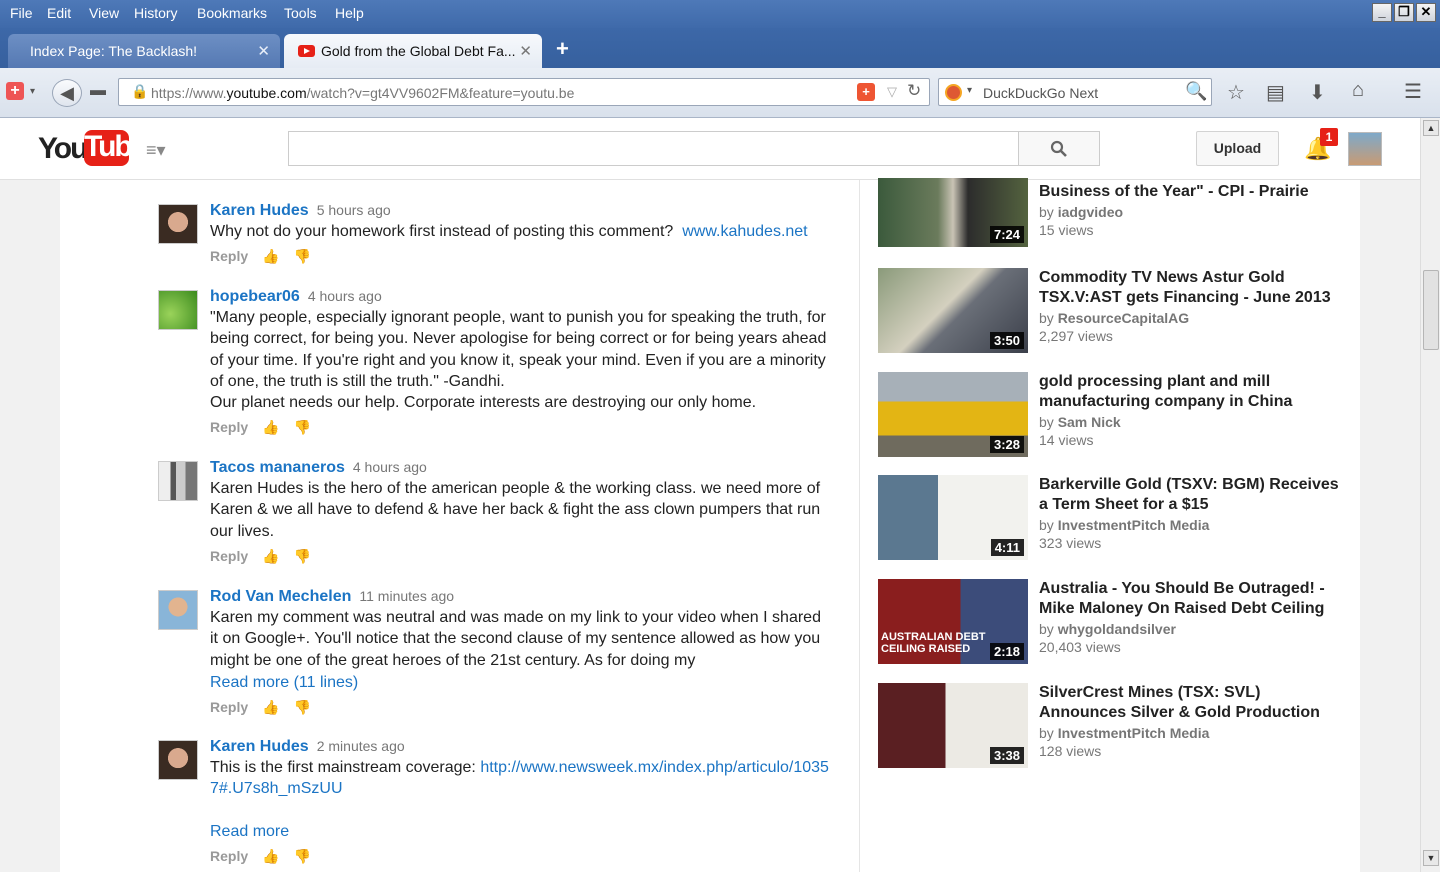  What do you see at coordinates (284, 682) in the screenshot?
I see `read-more-link: Read more (11 lines)` at bounding box center [284, 682].